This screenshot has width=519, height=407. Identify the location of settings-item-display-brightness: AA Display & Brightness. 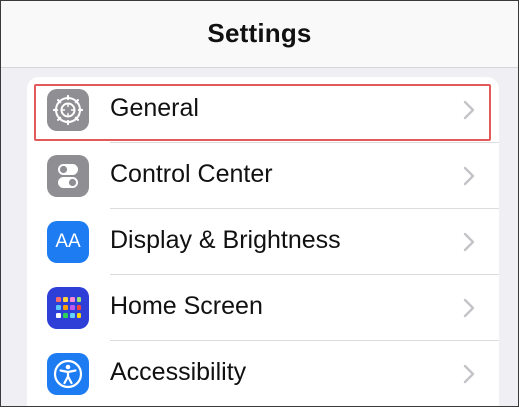
(263, 242).